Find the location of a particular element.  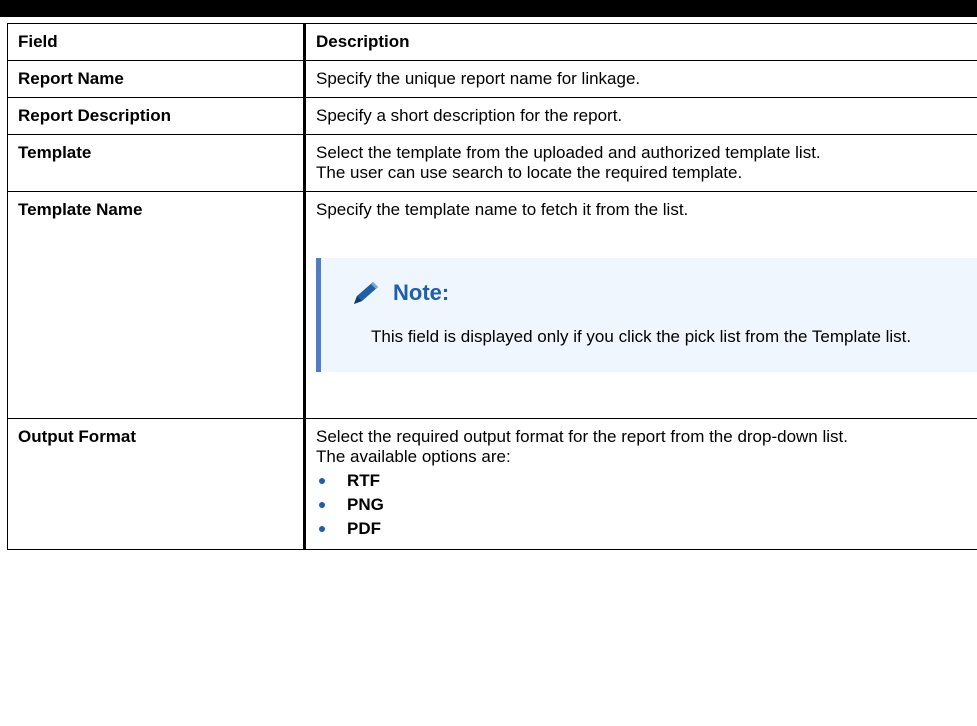

field-name: Report Description is located at coordinates (156, 116).